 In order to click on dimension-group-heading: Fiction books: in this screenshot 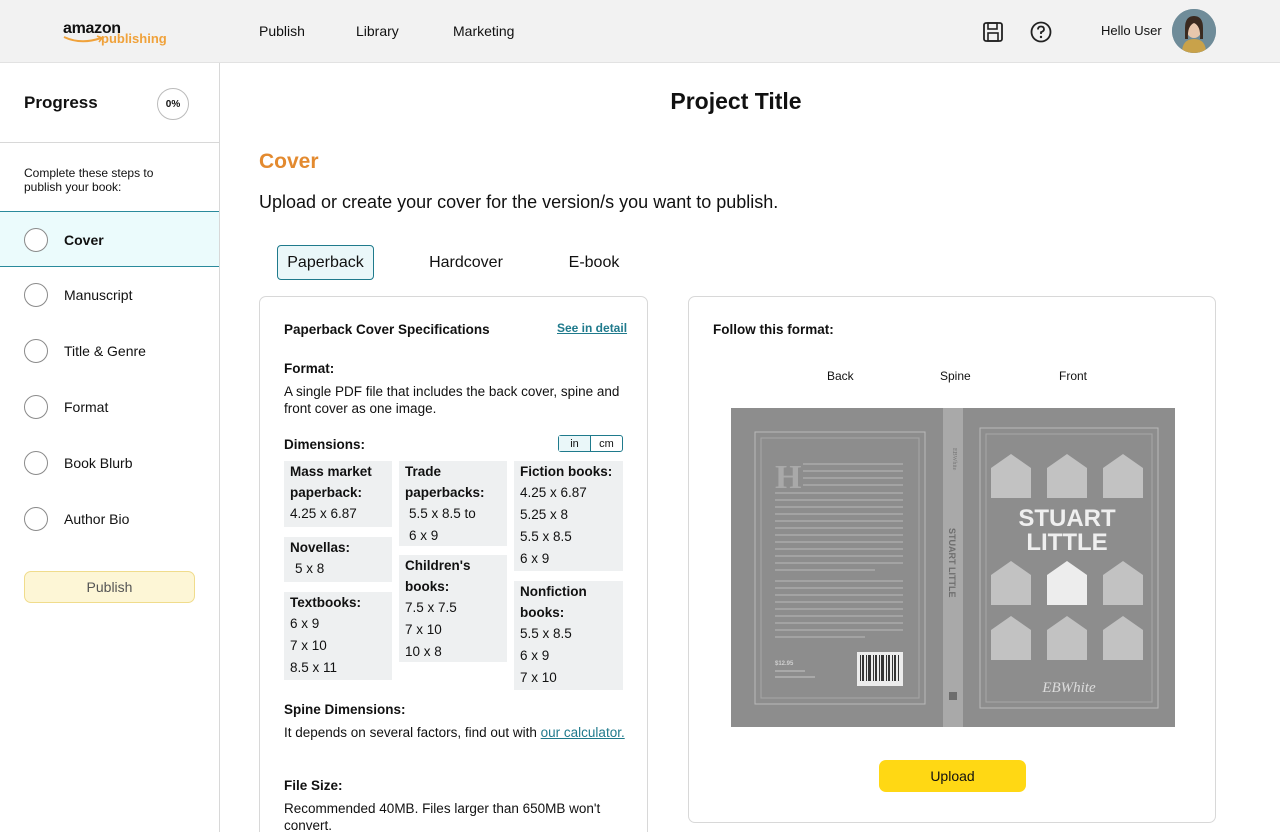, I will do `click(566, 471)`.